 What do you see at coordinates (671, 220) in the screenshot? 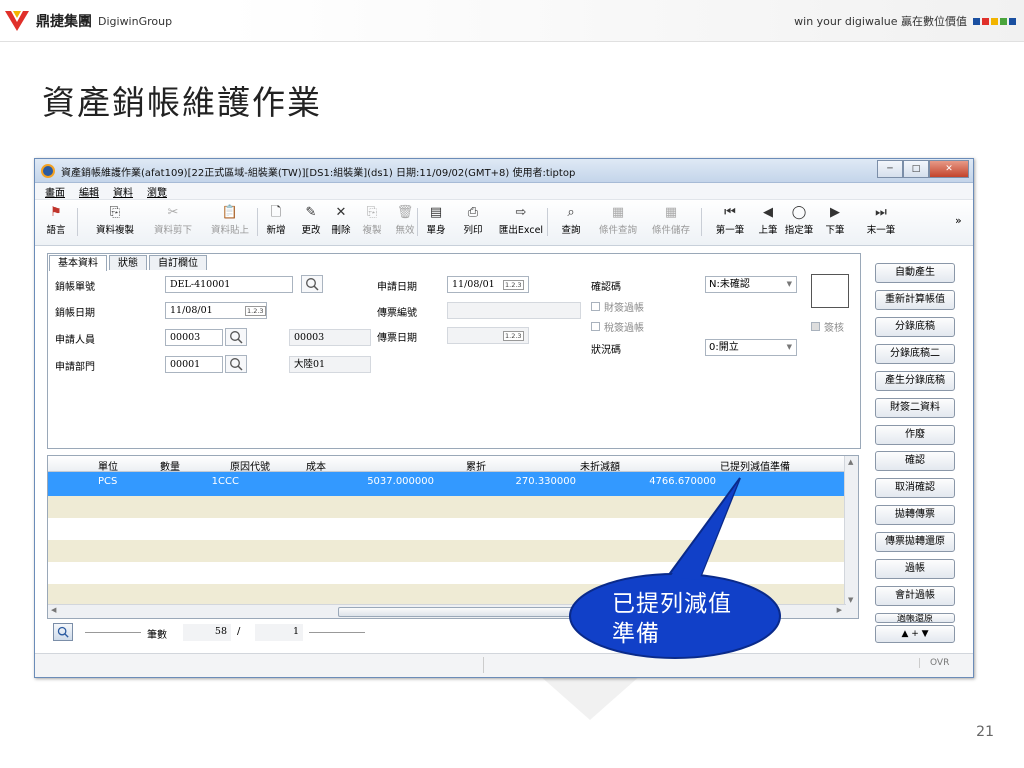
I see `toolbar-button-14: ▦ 條件儲存` at bounding box center [671, 220].